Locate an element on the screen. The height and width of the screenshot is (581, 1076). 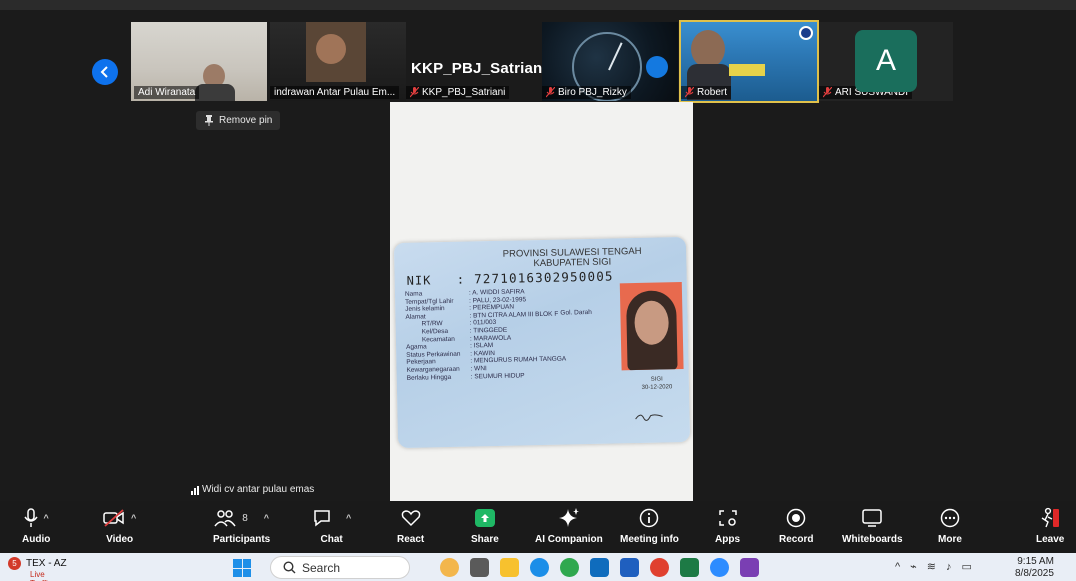
apps-button: Apps is located at coordinates (727, 525).